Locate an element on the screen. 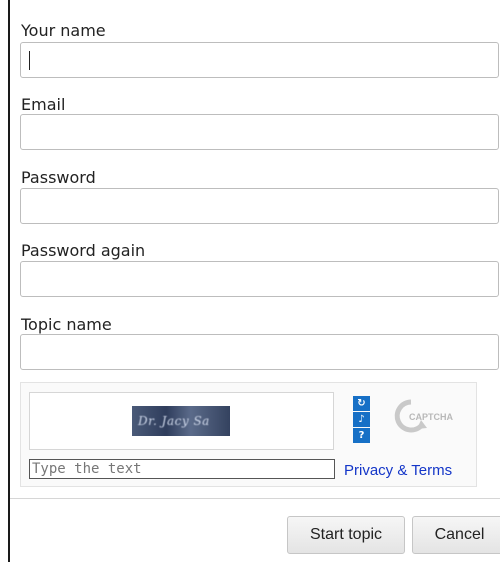  topic-name-label: Topic name is located at coordinates (66, 324).